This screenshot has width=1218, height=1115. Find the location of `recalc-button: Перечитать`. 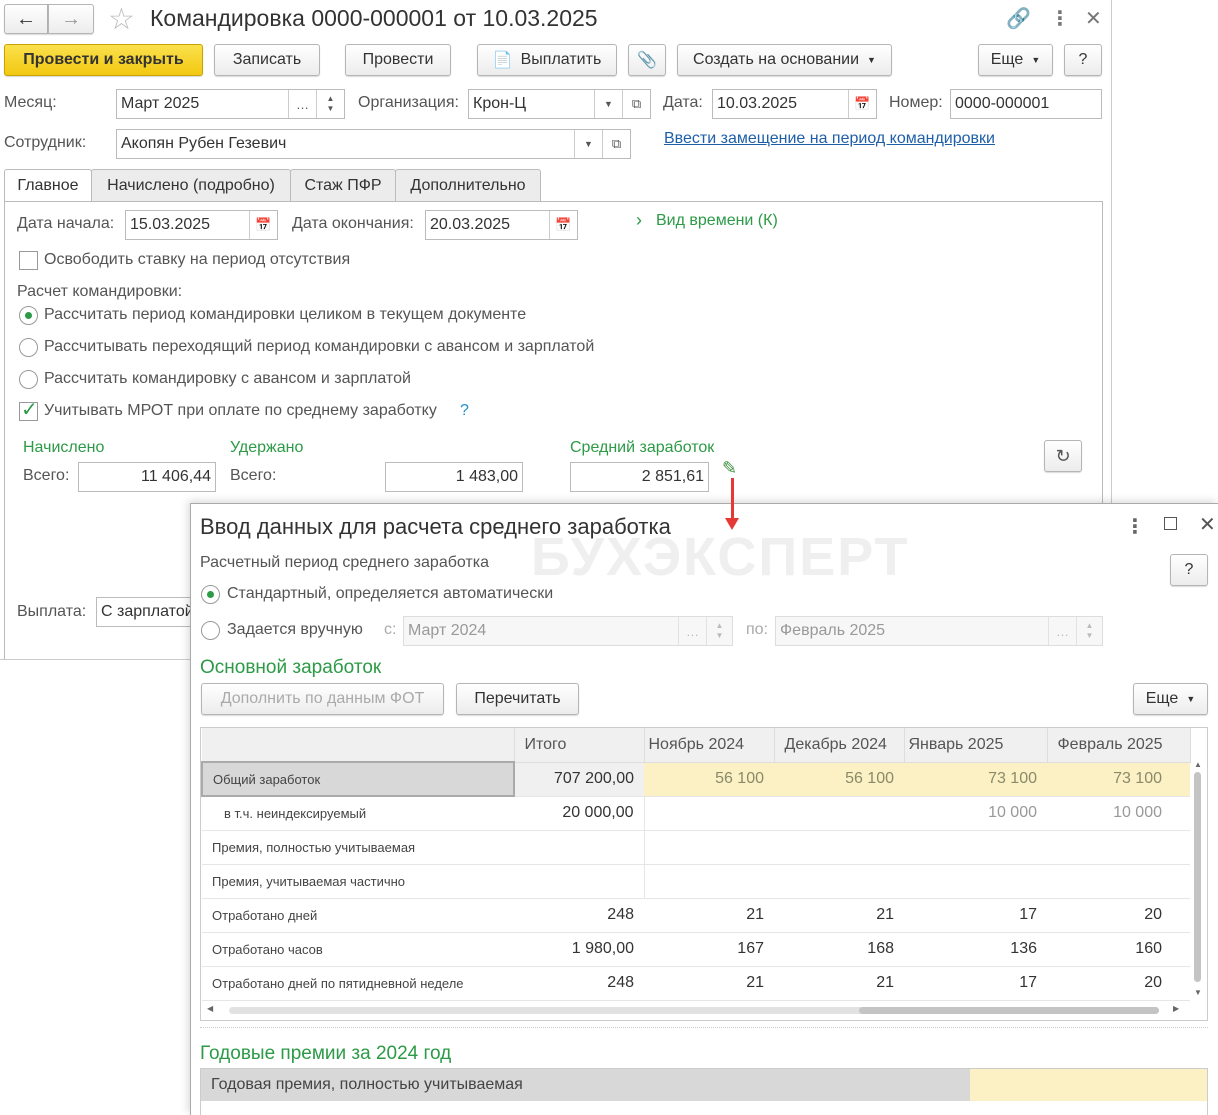

recalc-button: Перечитать is located at coordinates (517, 699).